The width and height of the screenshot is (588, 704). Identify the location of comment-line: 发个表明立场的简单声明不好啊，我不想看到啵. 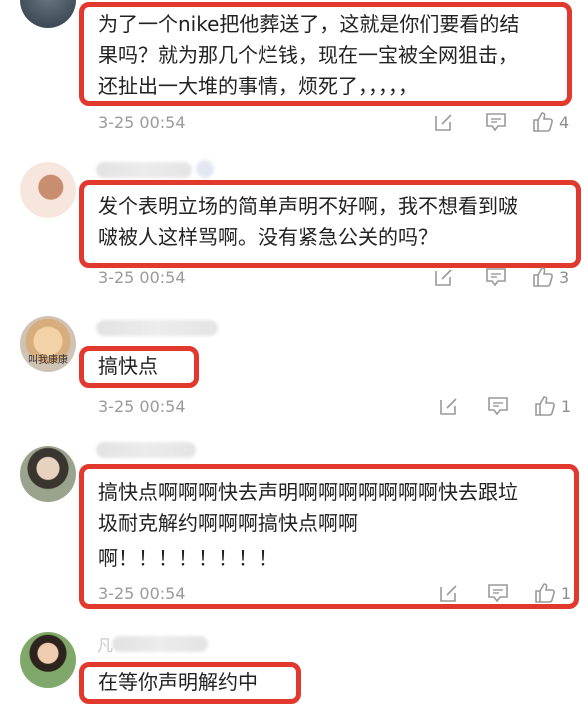
(308, 206).